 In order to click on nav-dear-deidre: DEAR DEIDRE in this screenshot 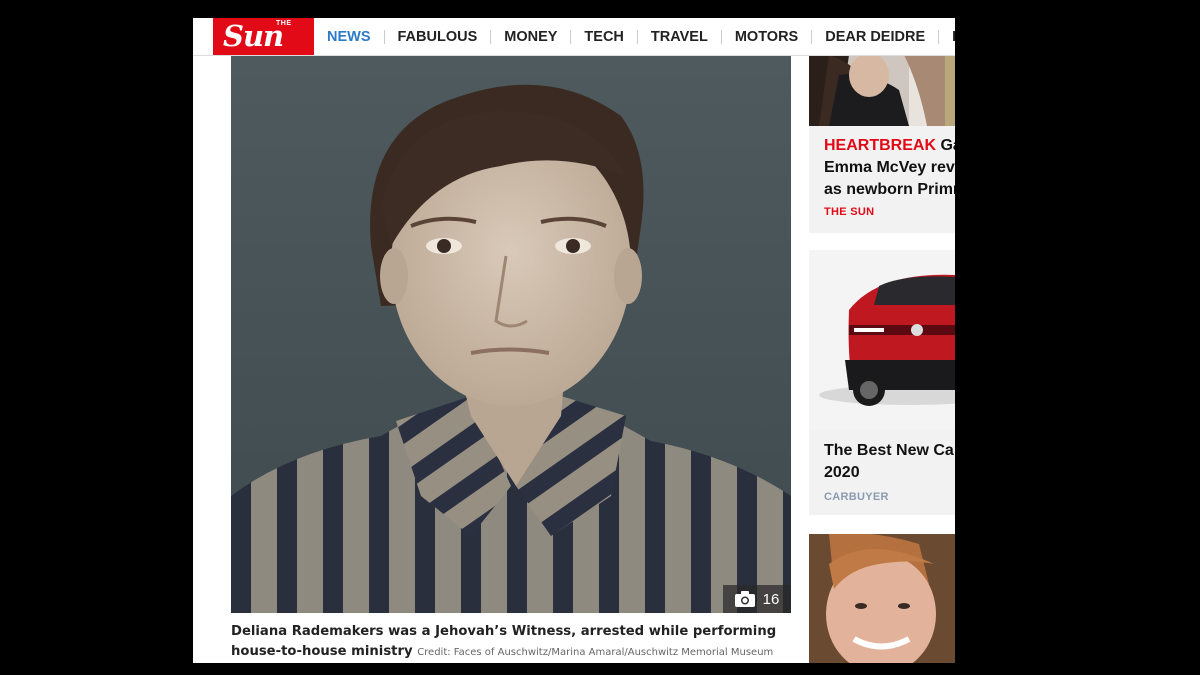, I will do `click(874, 36)`.